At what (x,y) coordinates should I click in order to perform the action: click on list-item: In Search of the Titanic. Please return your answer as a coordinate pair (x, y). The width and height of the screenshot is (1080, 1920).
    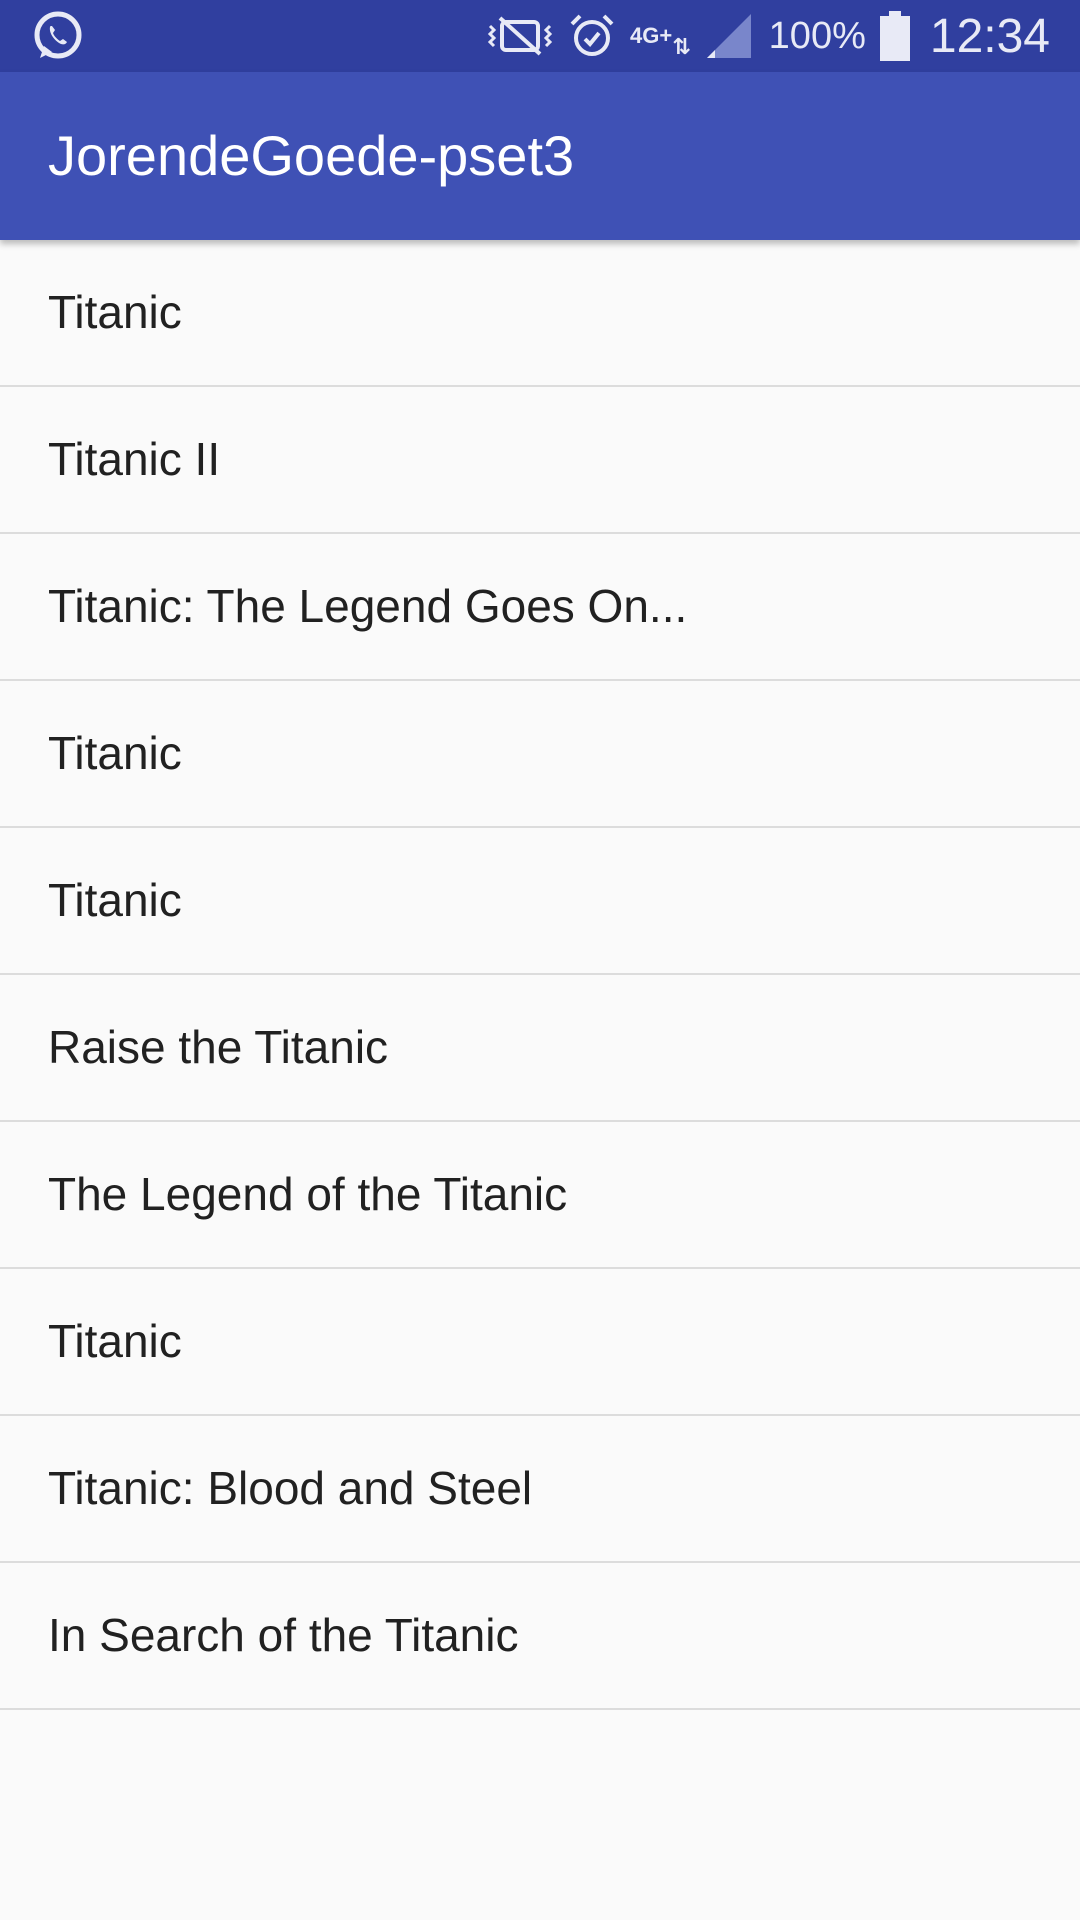
    Looking at the image, I should click on (540, 1636).